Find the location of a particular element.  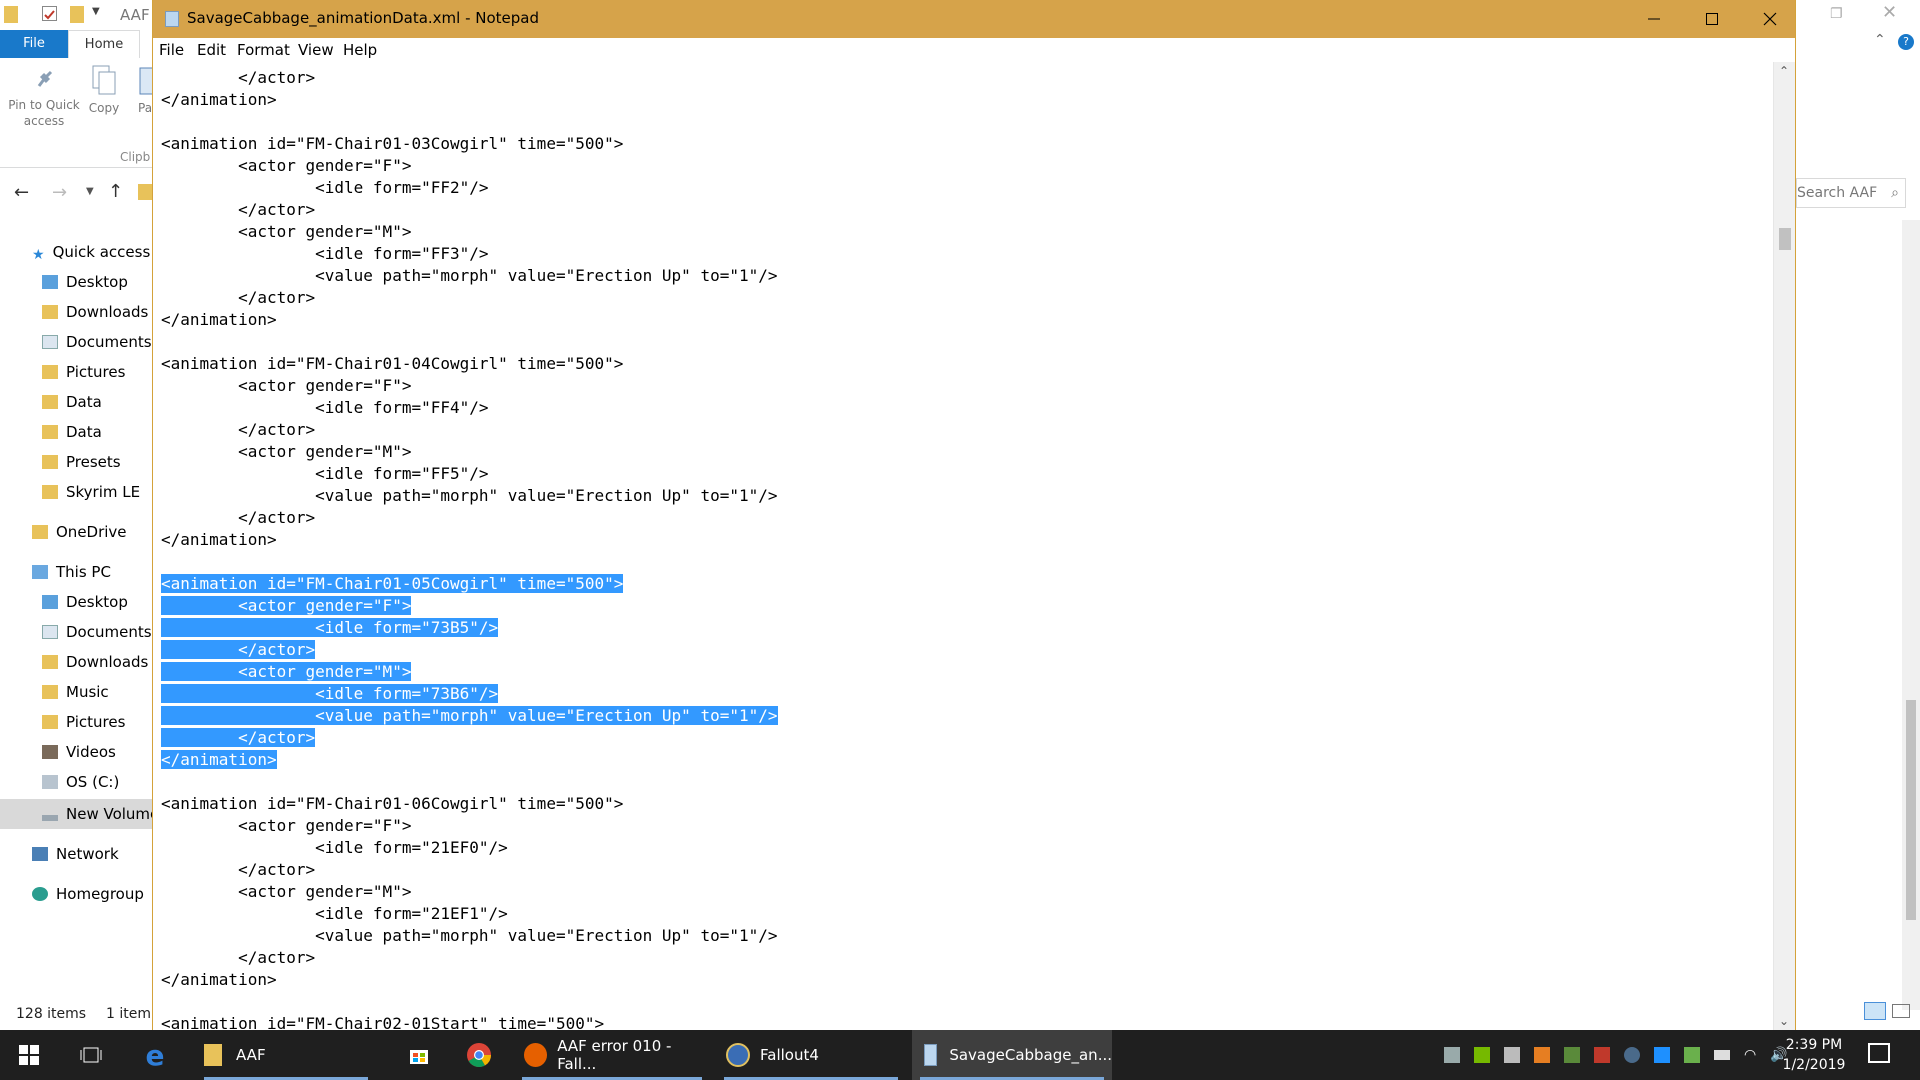

battery-icon is located at coordinates (1722, 1055).